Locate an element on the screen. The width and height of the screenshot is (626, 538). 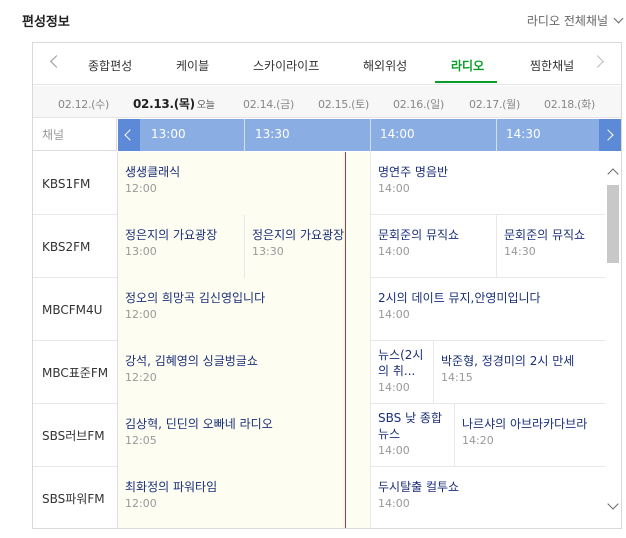
time-bar: 13:00 13:30 14:00 14:30 is located at coordinates (369, 135).